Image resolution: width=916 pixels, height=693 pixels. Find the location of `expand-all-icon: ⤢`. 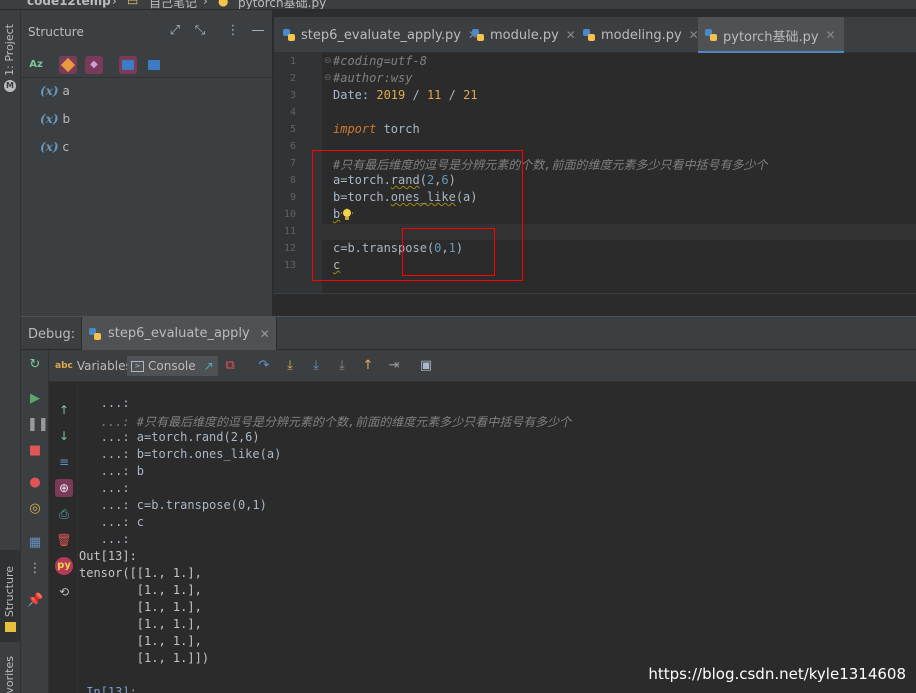

expand-all-icon: ⤢ is located at coordinates (175, 31).